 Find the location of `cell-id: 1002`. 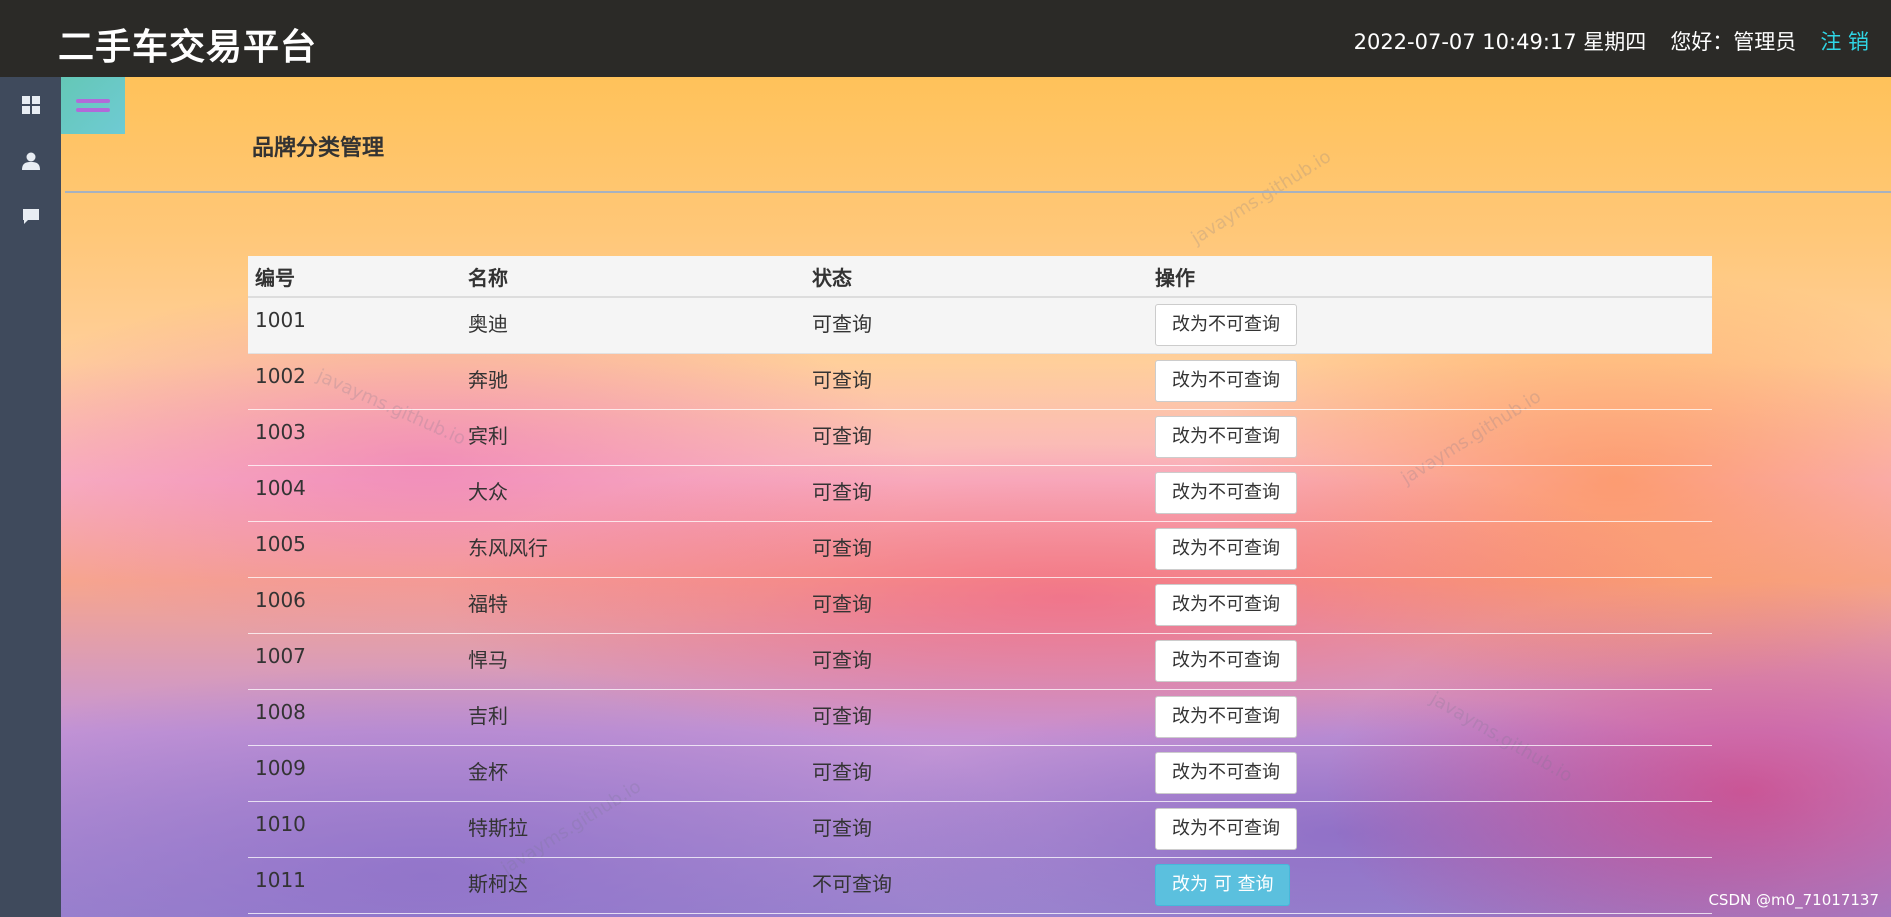

cell-id: 1002 is located at coordinates (280, 376).